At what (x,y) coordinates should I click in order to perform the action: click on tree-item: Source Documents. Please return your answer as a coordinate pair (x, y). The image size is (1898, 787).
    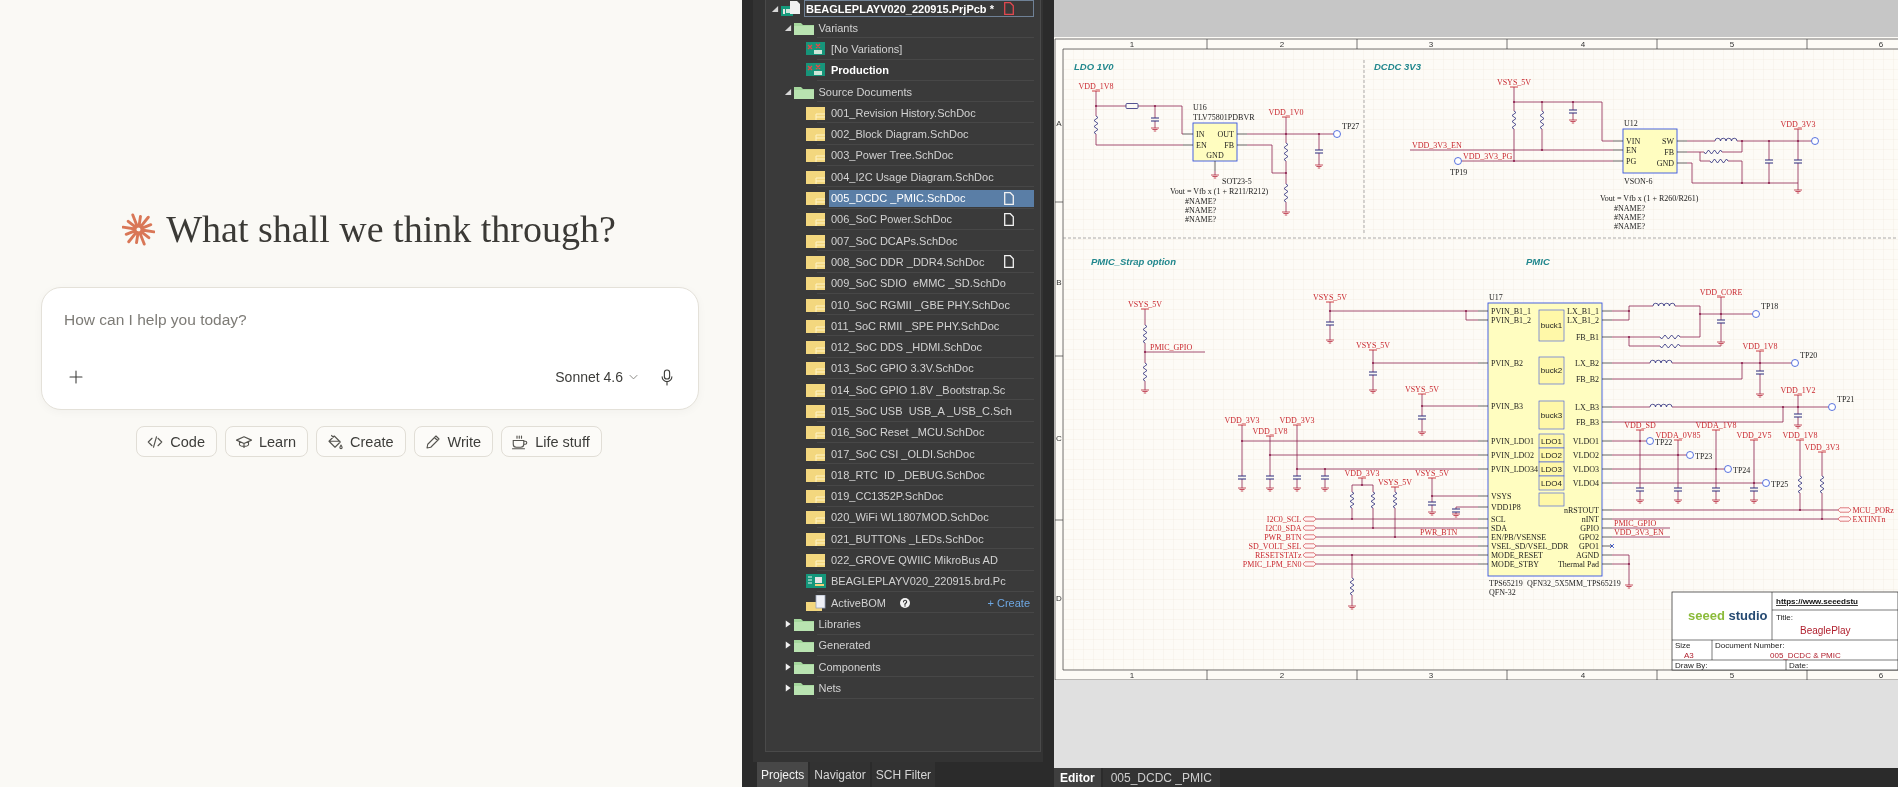
    Looking at the image, I should click on (925, 92).